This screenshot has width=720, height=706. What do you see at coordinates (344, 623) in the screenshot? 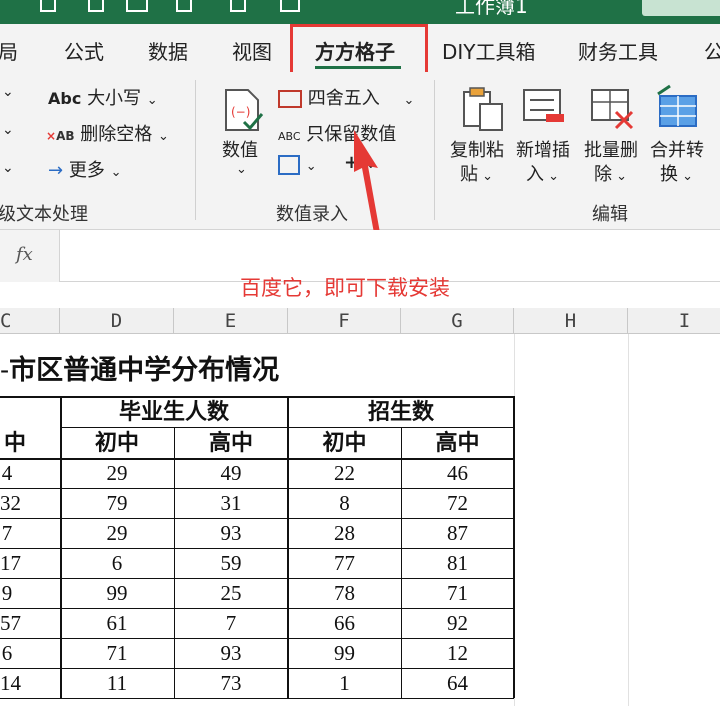
I see `table-cell: 66` at bounding box center [344, 623].